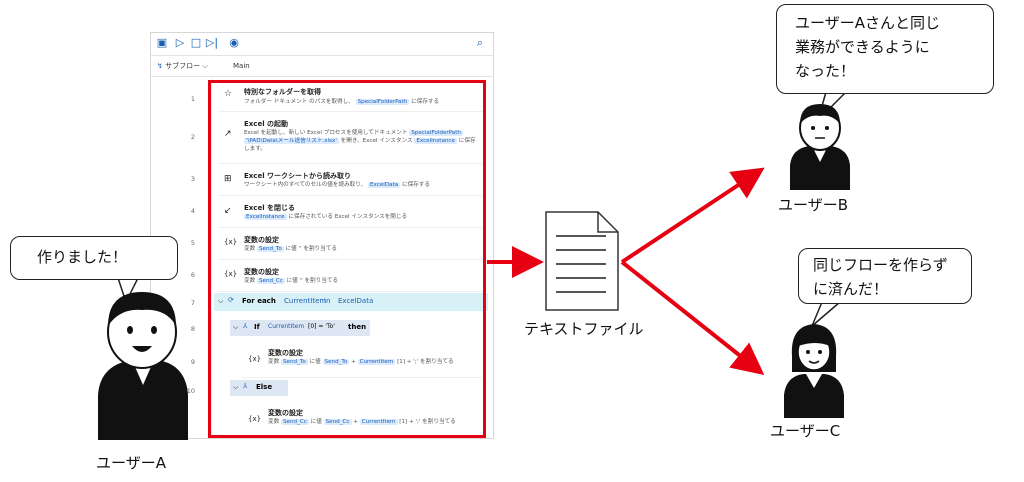 This screenshot has width=1024, height=482. I want to click on speech-bubble-user-b: ユーザーAさんと同じ 業務ができるように なった！, so click(885, 49).